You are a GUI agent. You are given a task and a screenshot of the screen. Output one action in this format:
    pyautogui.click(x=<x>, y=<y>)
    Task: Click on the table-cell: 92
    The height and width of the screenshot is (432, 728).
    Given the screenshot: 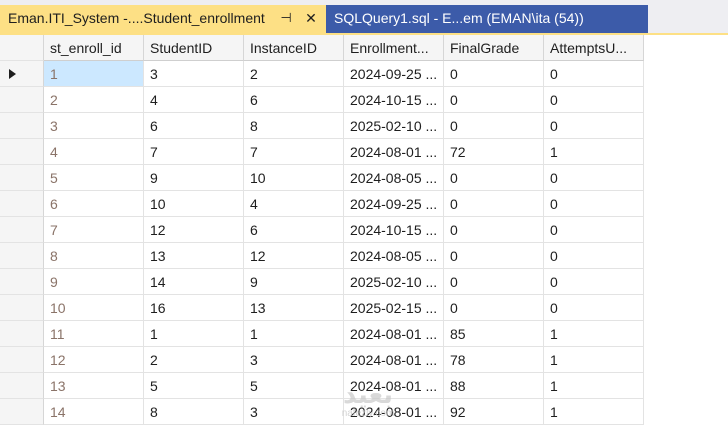 What is the action you would take?
    pyautogui.click(x=494, y=412)
    